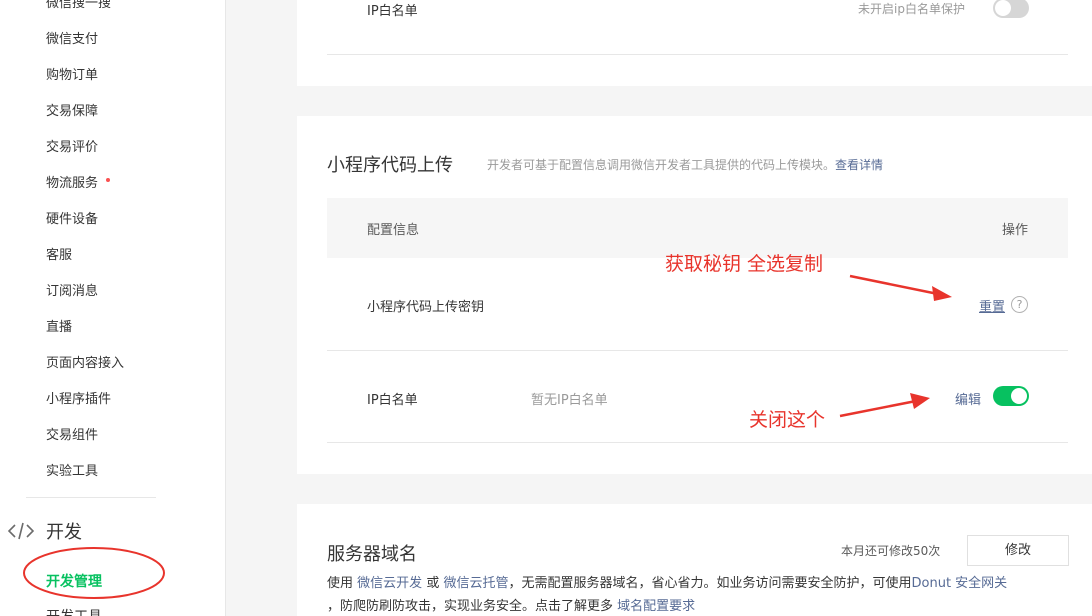 This screenshot has width=1092, height=616. I want to click on ip-whitelist-status: 未开启ip白名单保护, so click(911, 9).